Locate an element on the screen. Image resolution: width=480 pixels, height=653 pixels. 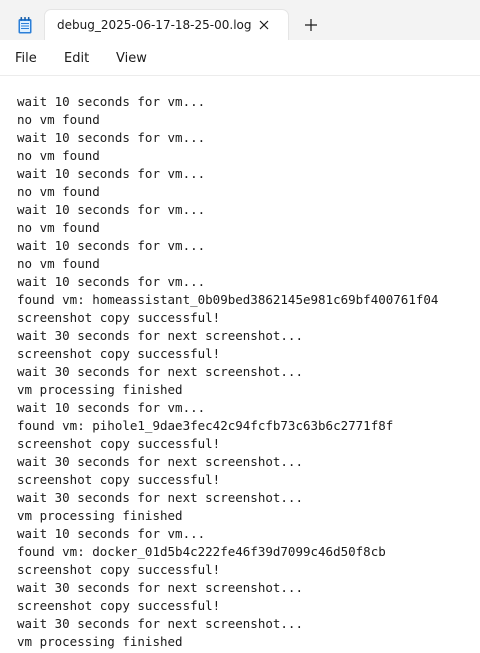
menu-view: View is located at coordinates (131, 58).